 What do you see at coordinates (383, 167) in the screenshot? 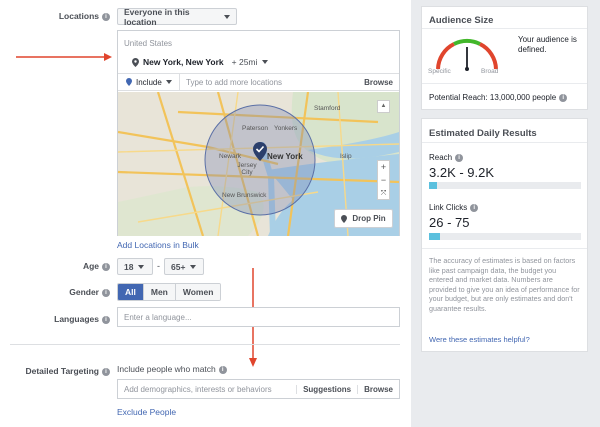
I see `zoom-in-icon: +` at bounding box center [383, 167].